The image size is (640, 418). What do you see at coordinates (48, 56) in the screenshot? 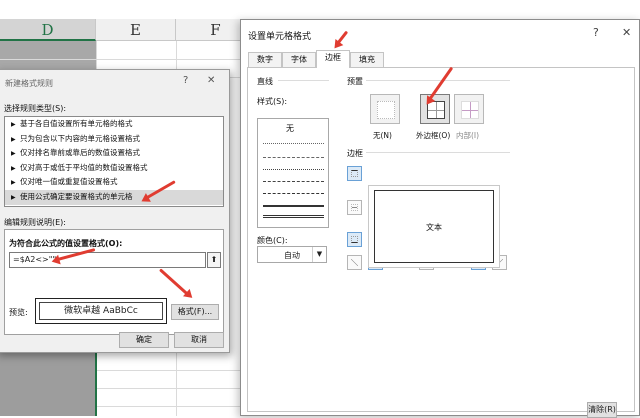
I see `filled-cells-top` at bounding box center [48, 56].